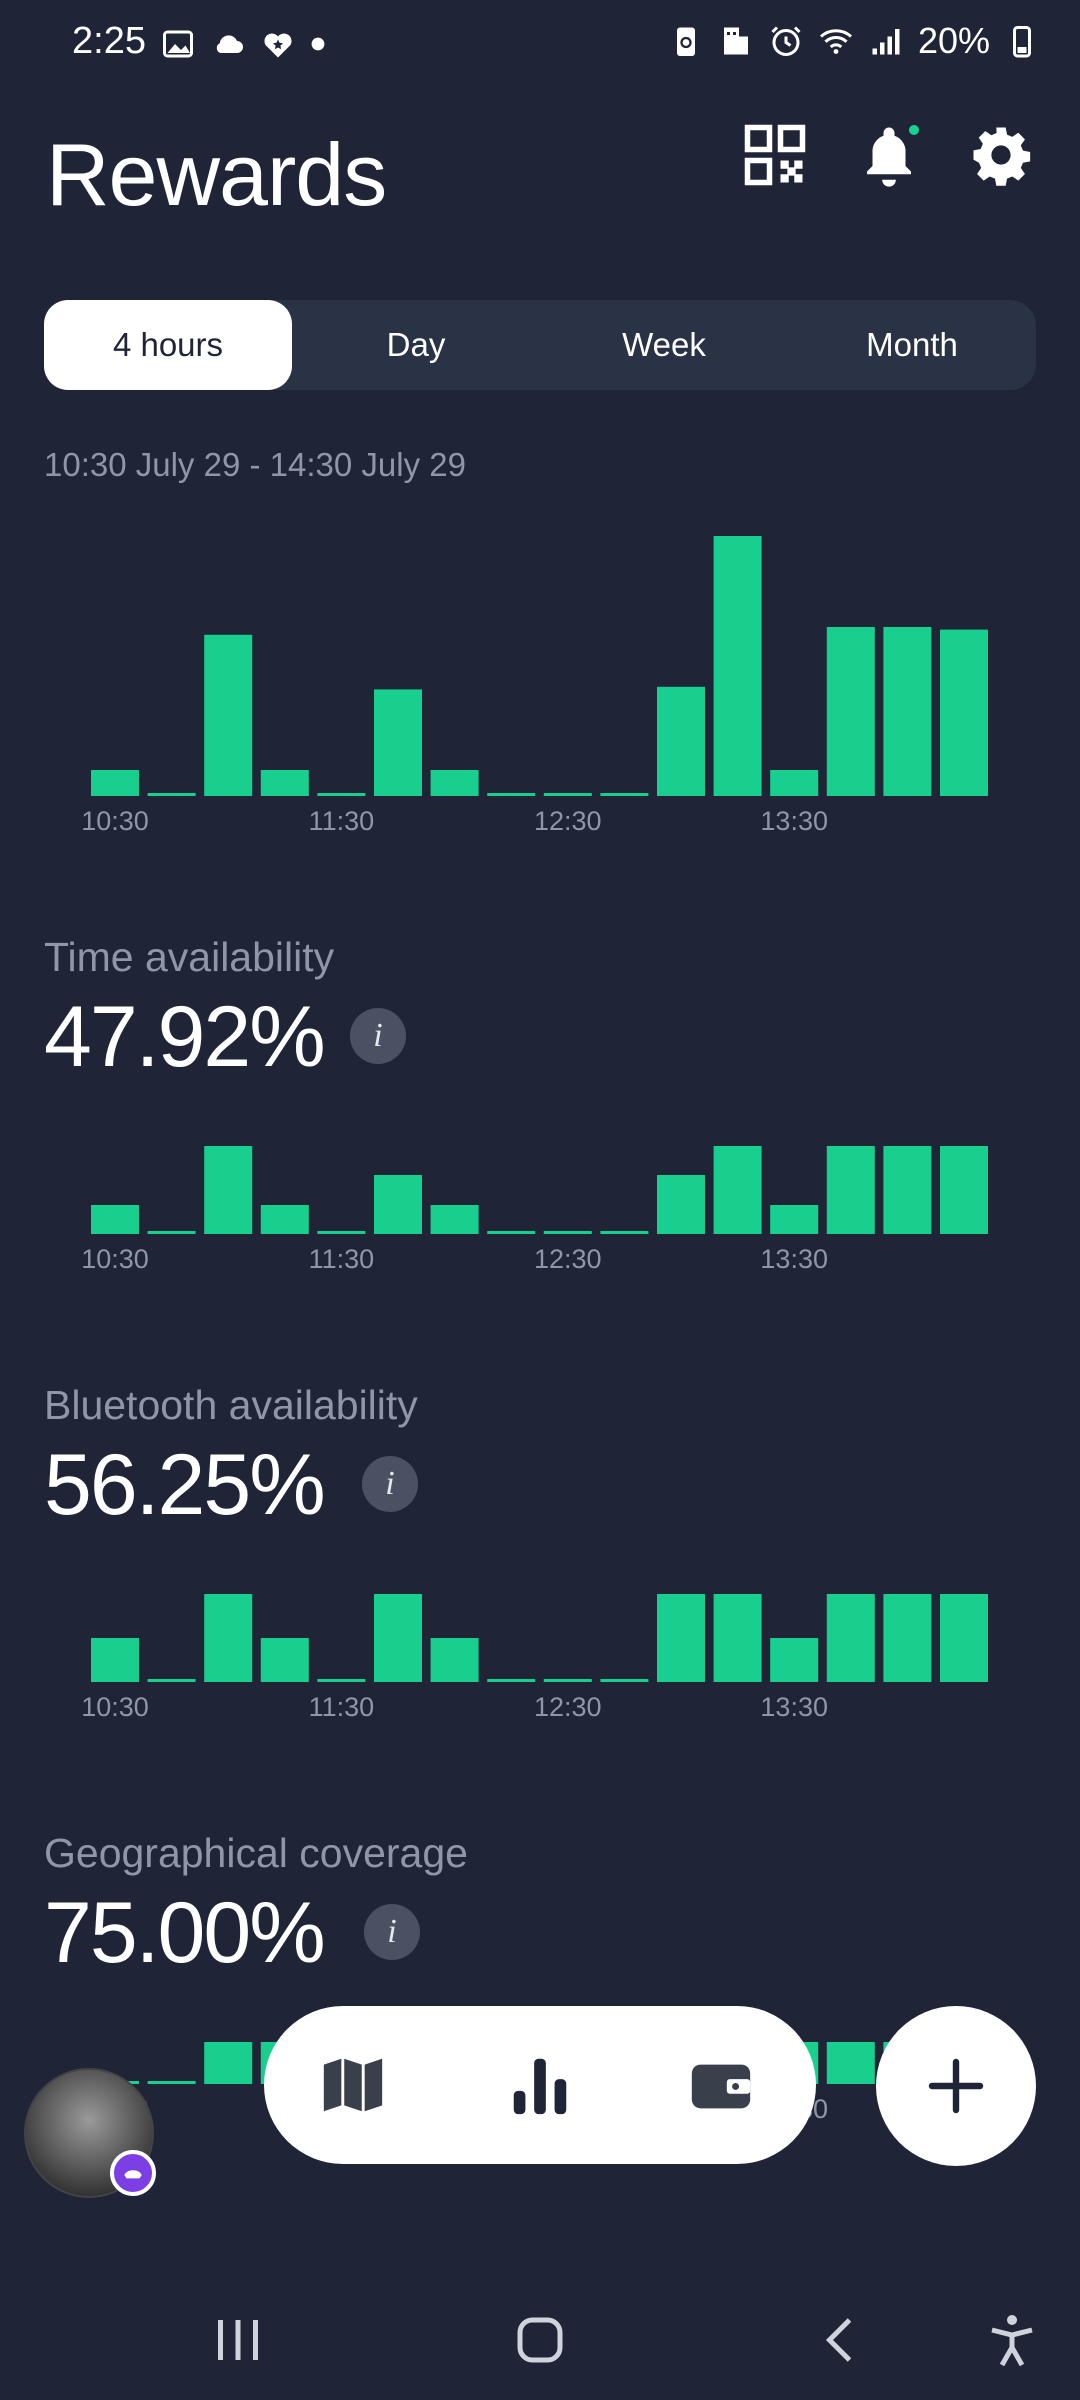  I want to click on battery-saver-icon, so click(685, 41).